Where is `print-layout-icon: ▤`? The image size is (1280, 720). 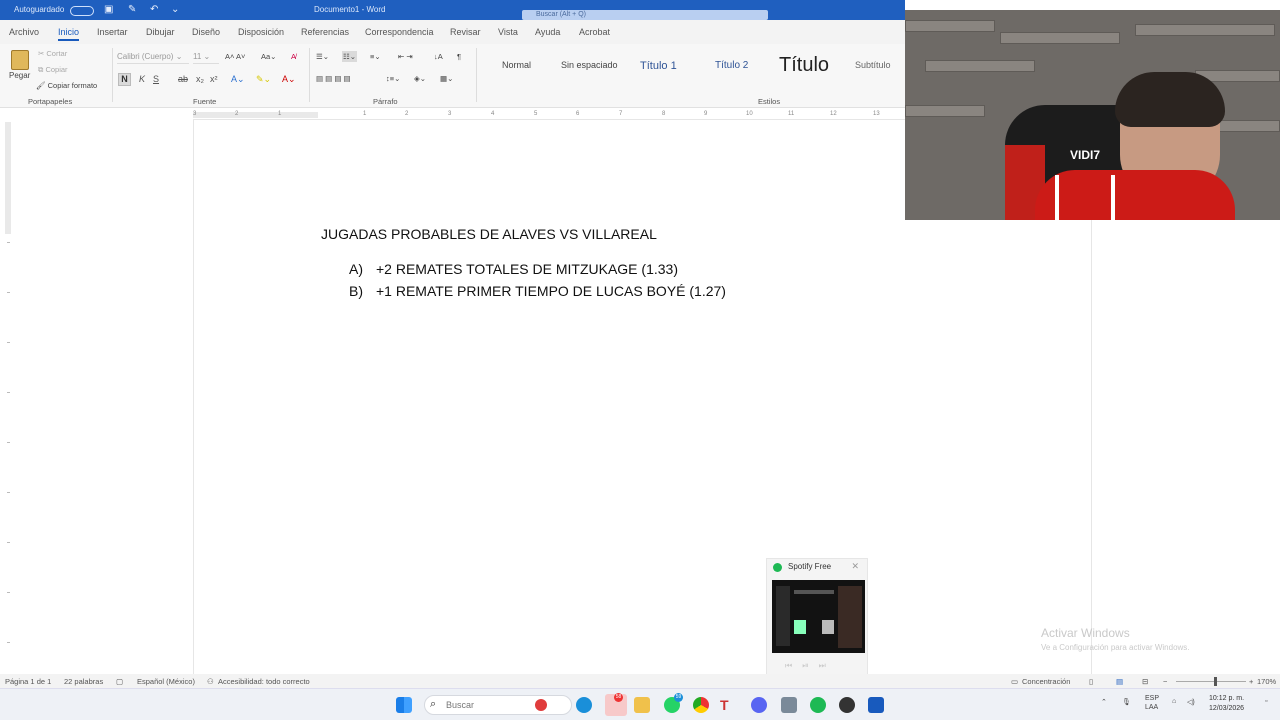 print-layout-icon: ▤ is located at coordinates (1119, 681).